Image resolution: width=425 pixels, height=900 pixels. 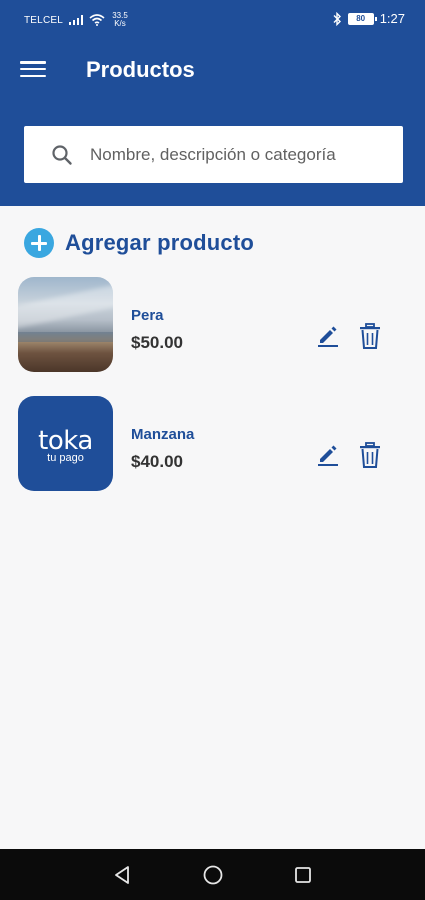 I want to click on triangle-back-icon, so click(x=122, y=875).